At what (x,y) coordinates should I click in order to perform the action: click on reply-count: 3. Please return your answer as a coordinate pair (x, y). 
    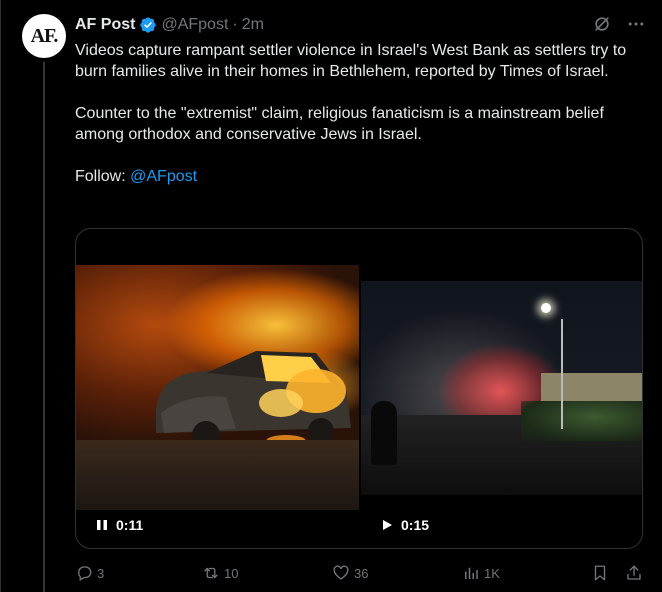
    Looking at the image, I should click on (101, 573).